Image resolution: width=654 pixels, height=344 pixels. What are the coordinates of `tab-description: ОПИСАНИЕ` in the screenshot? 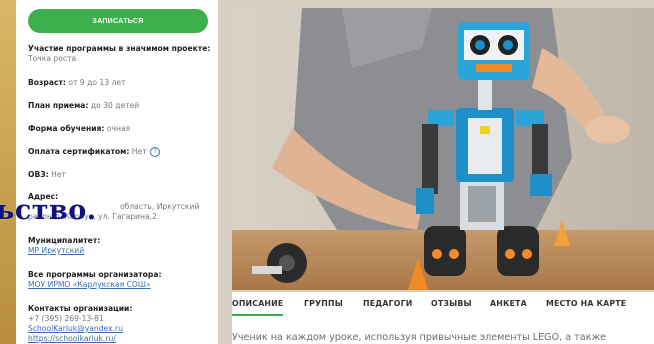 It's located at (258, 307).